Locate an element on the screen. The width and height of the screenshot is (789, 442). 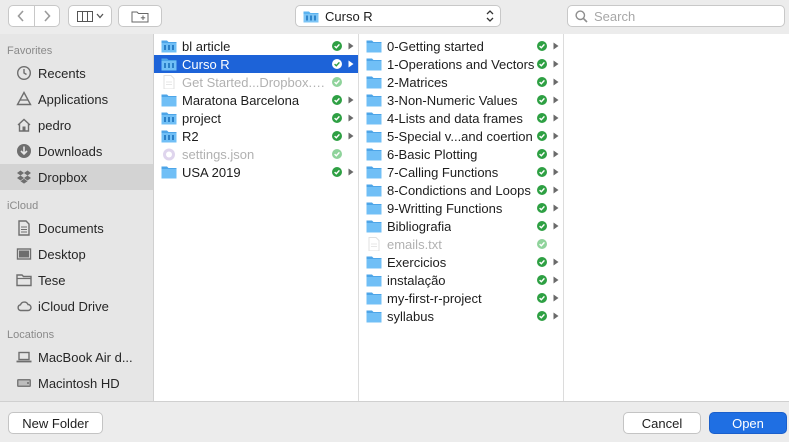
location-popup: Curso R is located at coordinates (398, 16).